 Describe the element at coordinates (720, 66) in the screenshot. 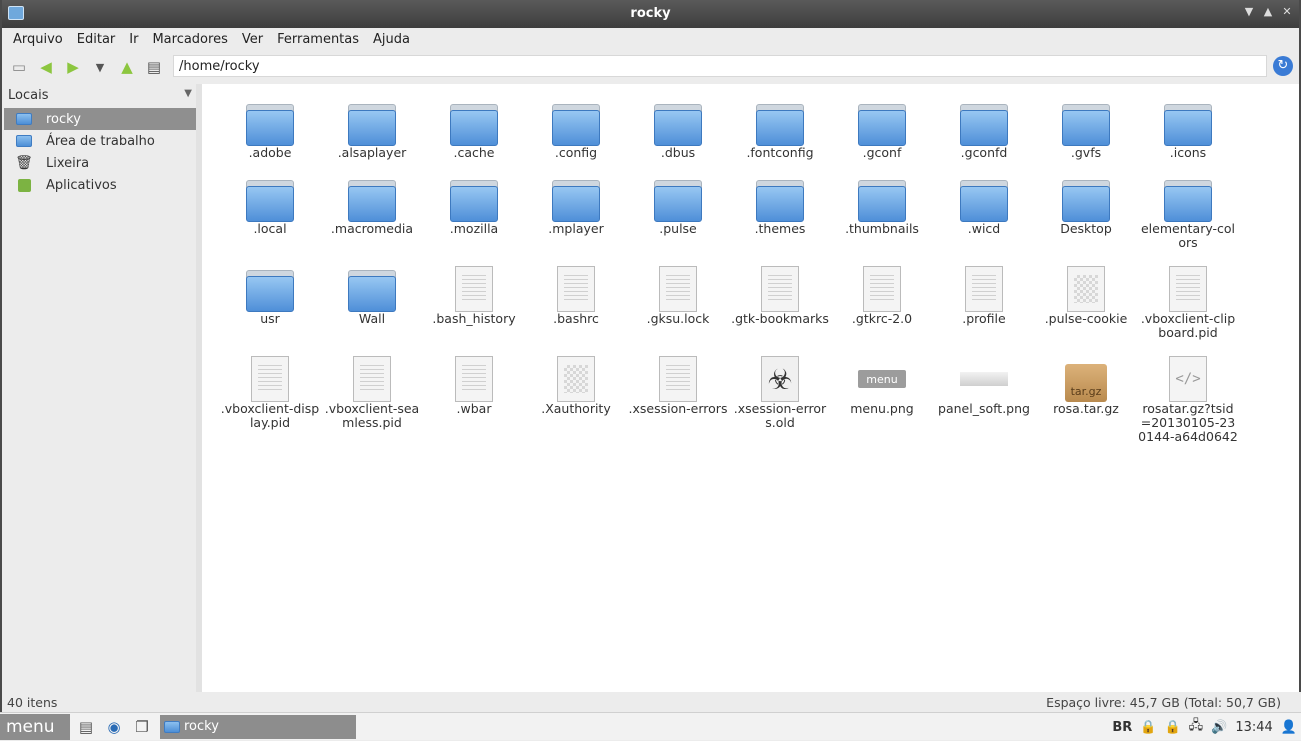

I see `location-path-input: /home/rocky` at that location.